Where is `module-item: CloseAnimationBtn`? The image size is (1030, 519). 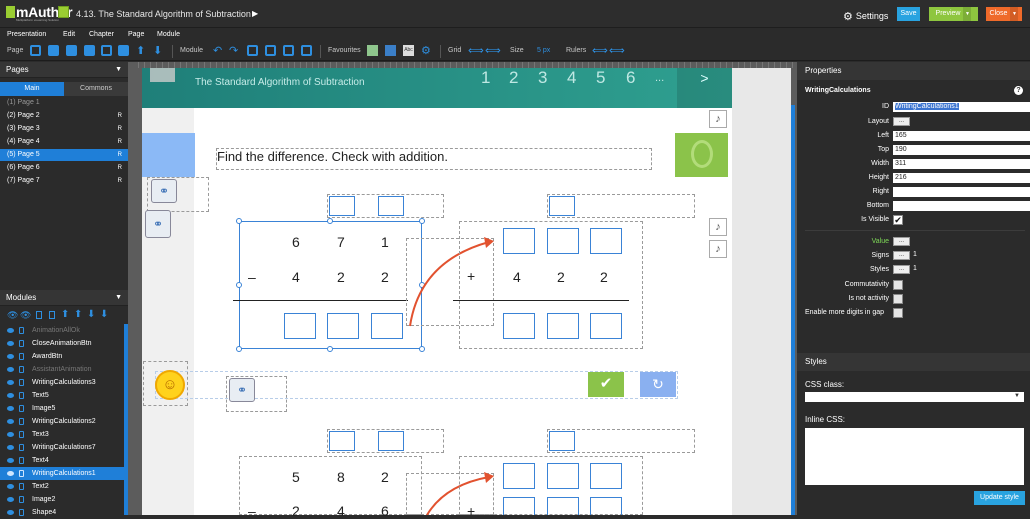 module-item: CloseAnimationBtn is located at coordinates (64, 343).